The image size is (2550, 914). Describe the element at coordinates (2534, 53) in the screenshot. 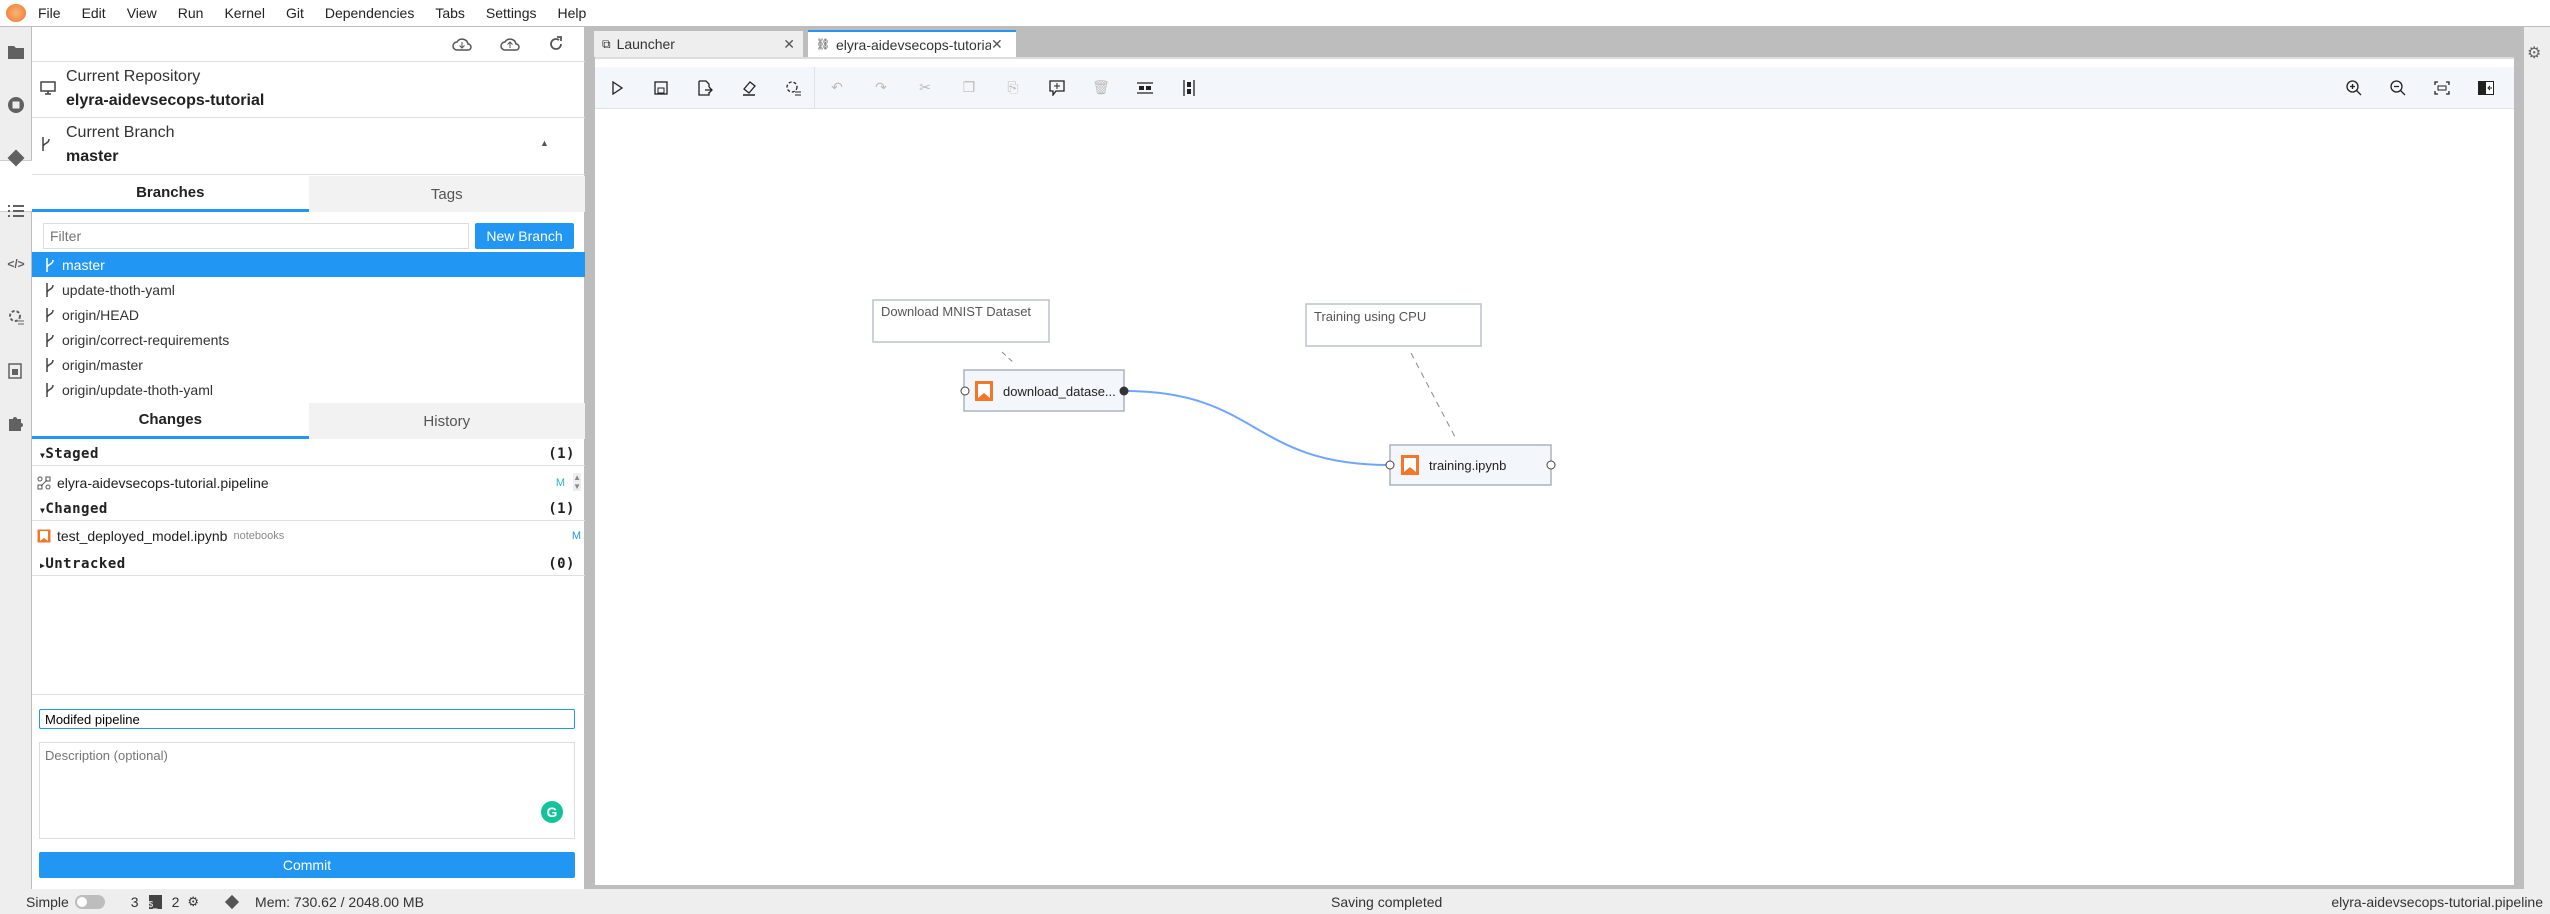

I see `property-inspector-gears-icon: ⚙` at that location.